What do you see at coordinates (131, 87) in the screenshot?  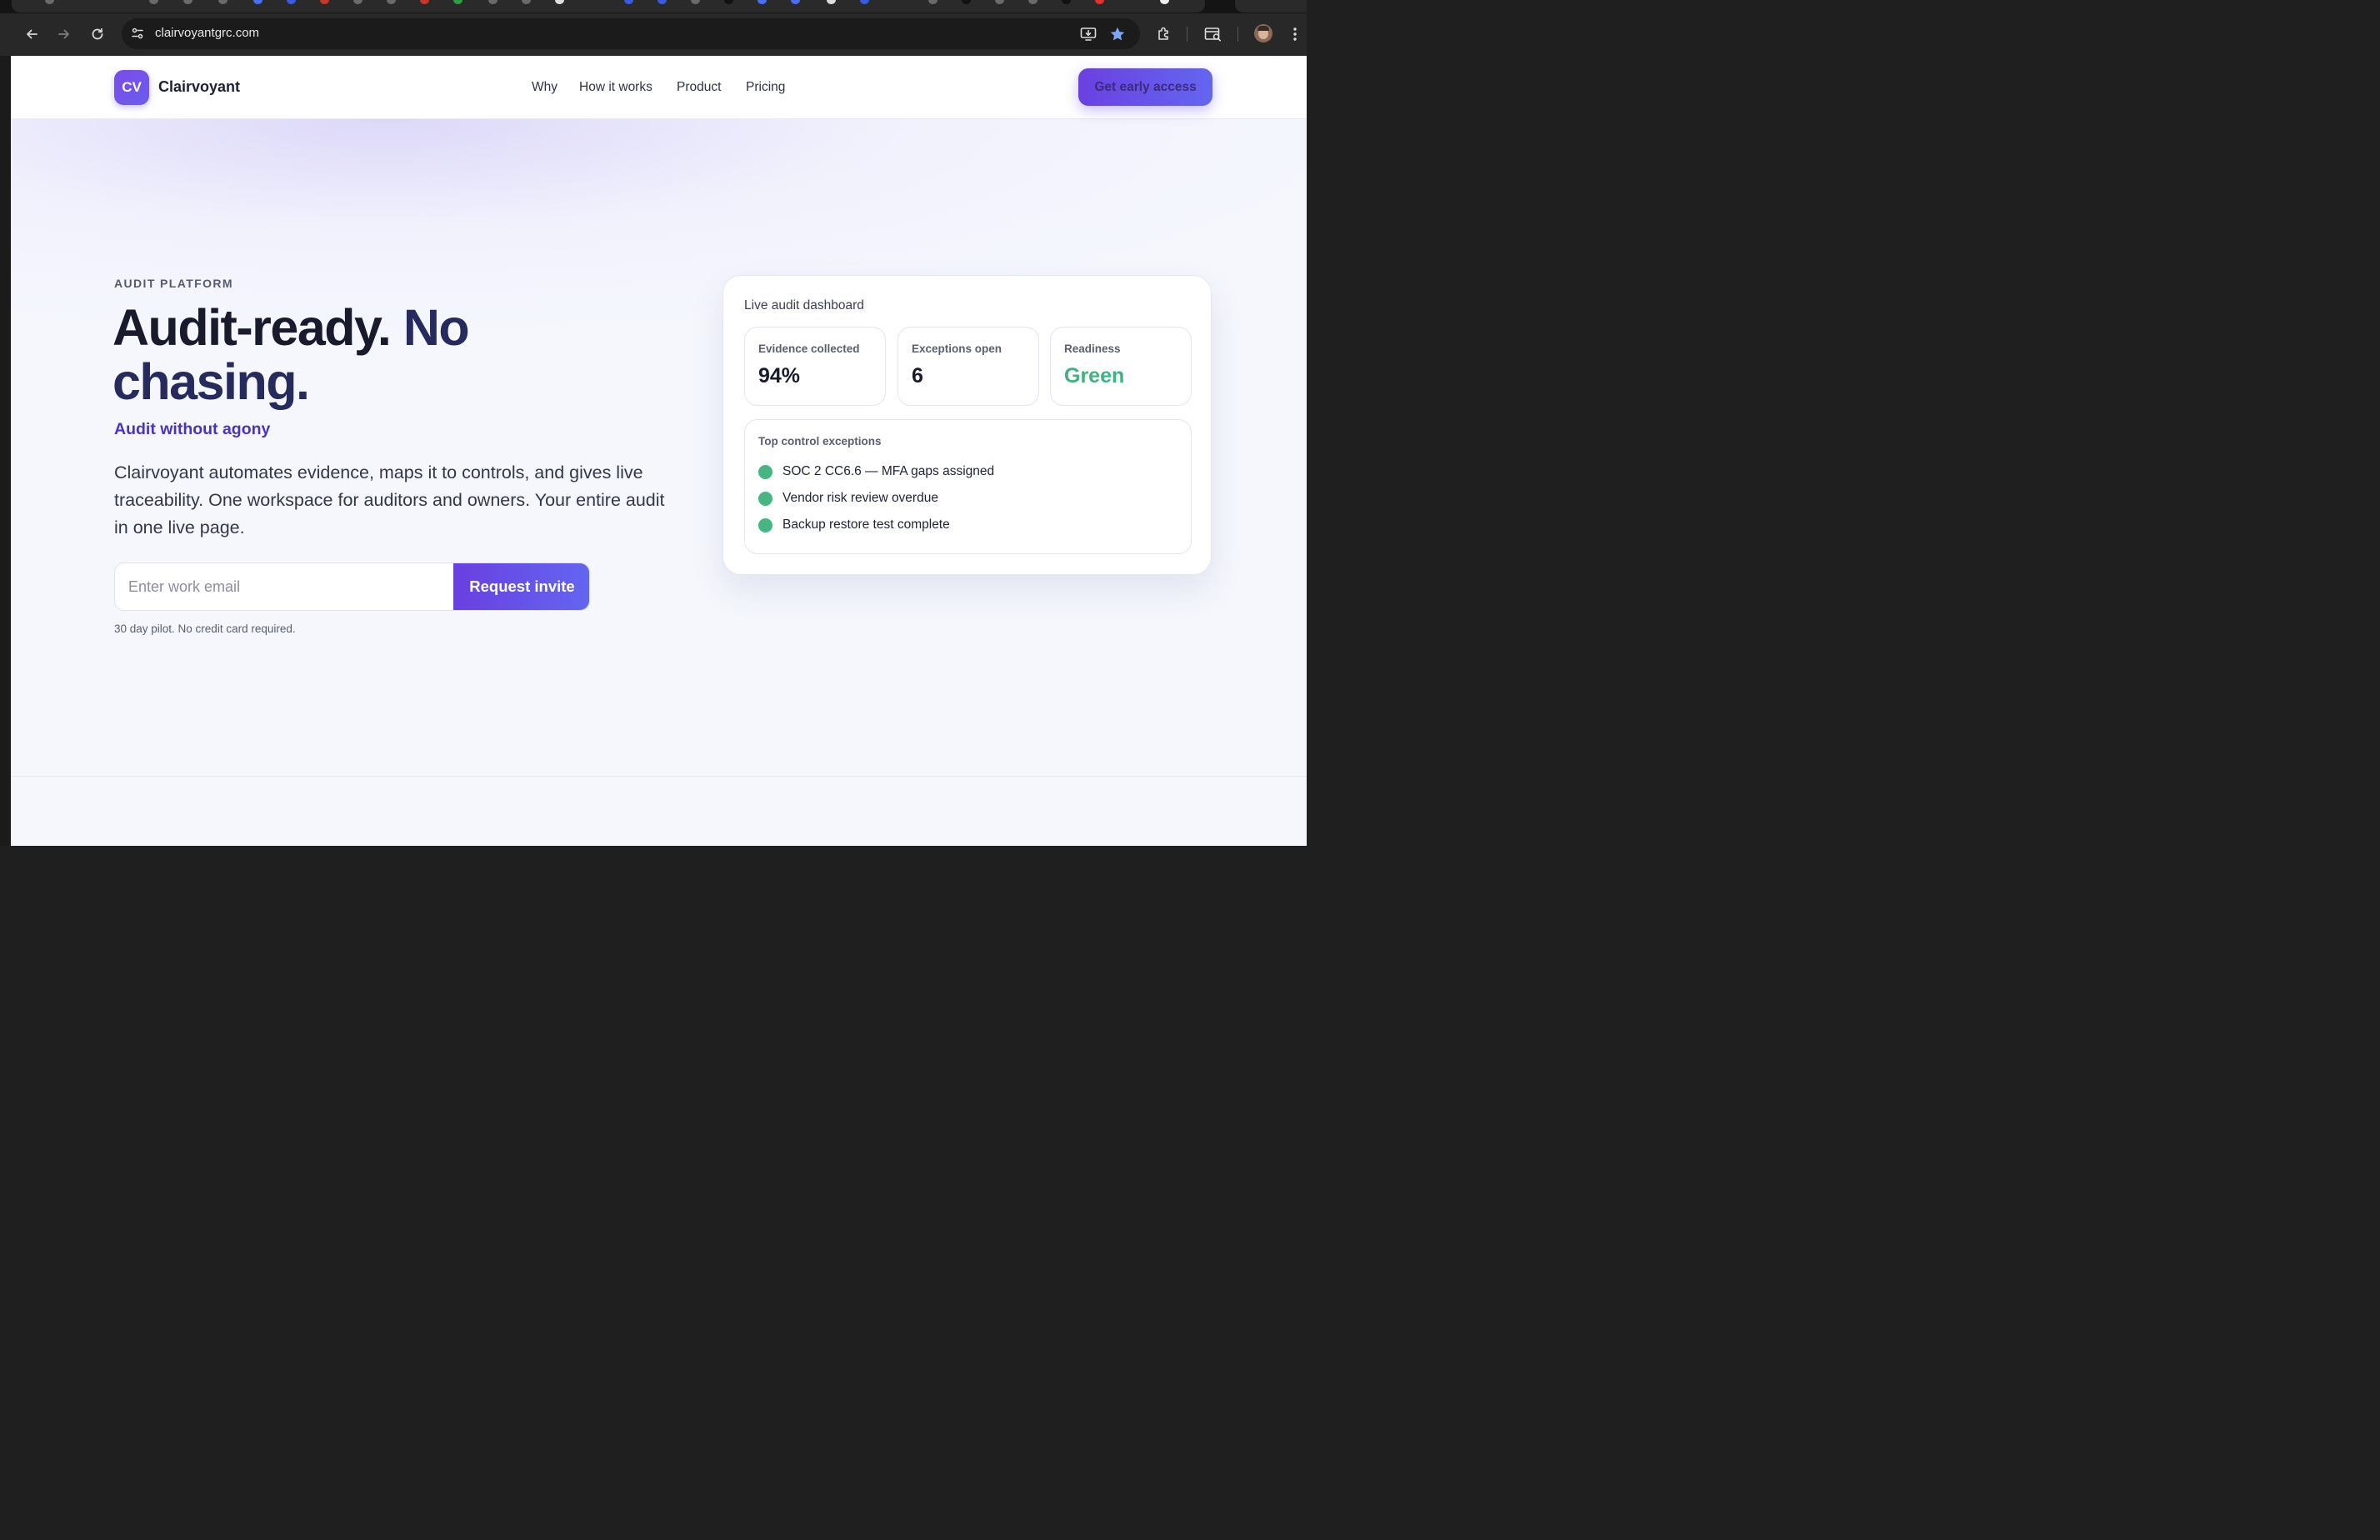 I see `logo-badge: CV` at bounding box center [131, 87].